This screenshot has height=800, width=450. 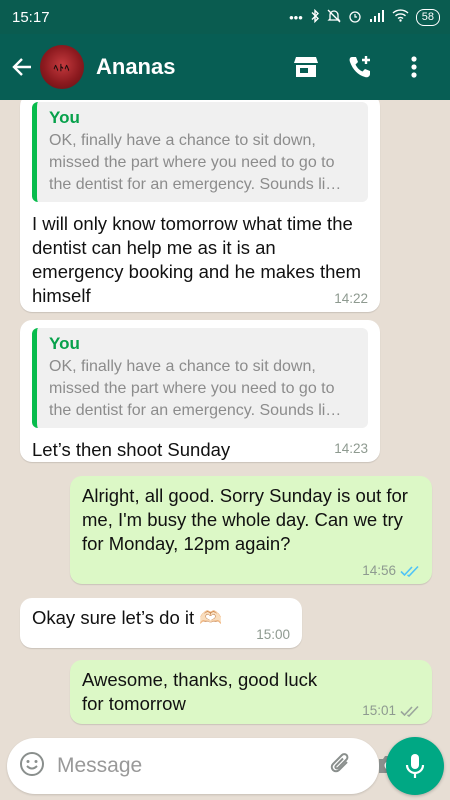 What do you see at coordinates (192, 67) in the screenshot?
I see `contact-name: Ananas` at bounding box center [192, 67].